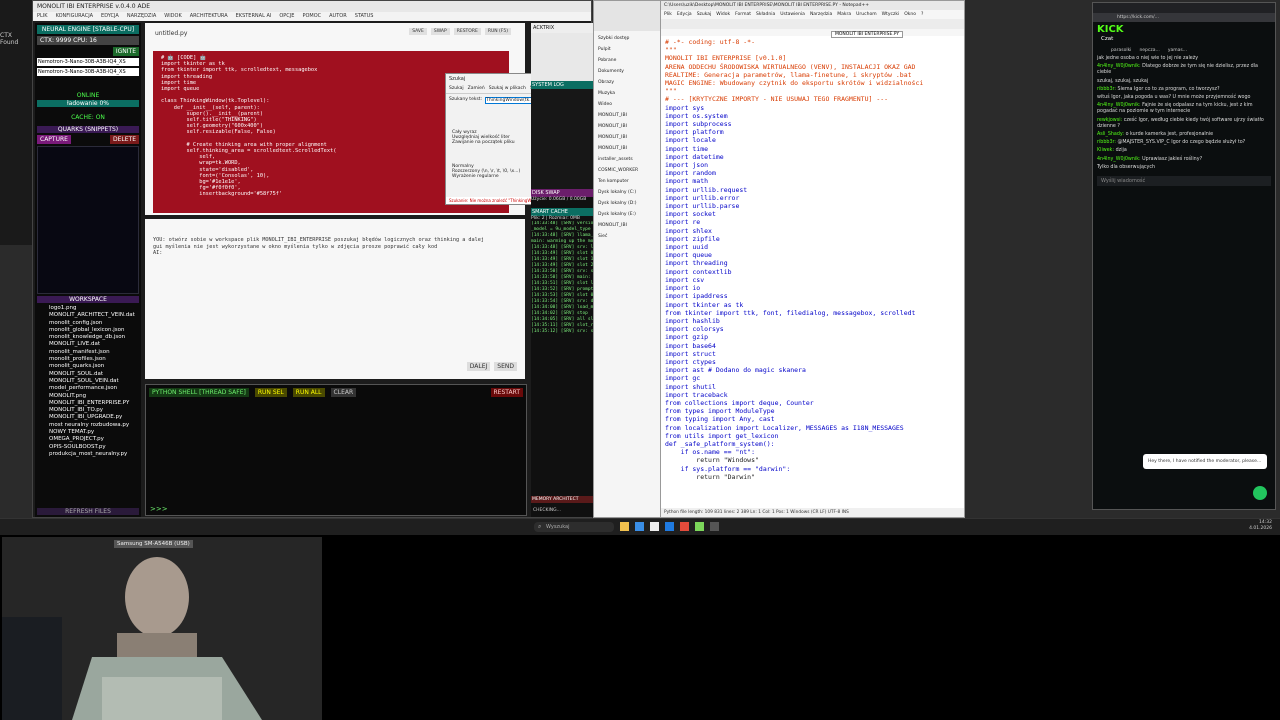 The image size is (1280, 720). What do you see at coordinates (95, 425) in the screenshot?
I see `workspace-file: most neuralny rozbudowa.py` at bounding box center [95, 425].